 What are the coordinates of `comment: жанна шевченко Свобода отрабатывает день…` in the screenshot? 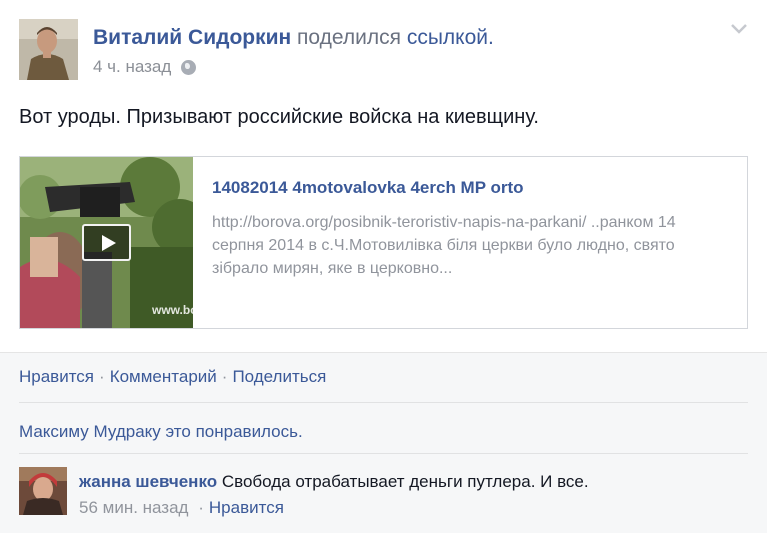 It's located at (334, 482).